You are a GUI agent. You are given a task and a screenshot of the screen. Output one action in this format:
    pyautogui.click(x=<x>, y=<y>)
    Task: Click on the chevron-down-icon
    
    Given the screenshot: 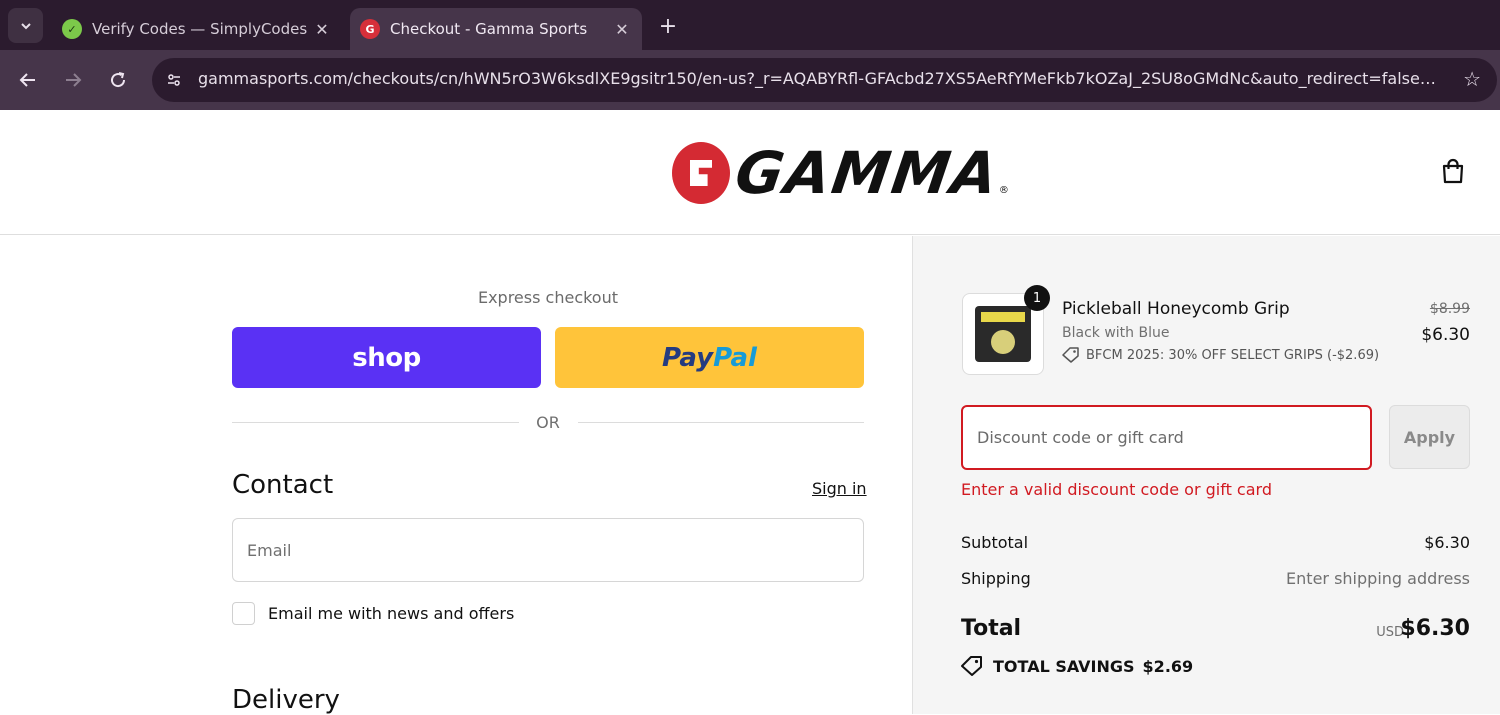 What is the action you would take?
    pyautogui.click(x=25, y=25)
    